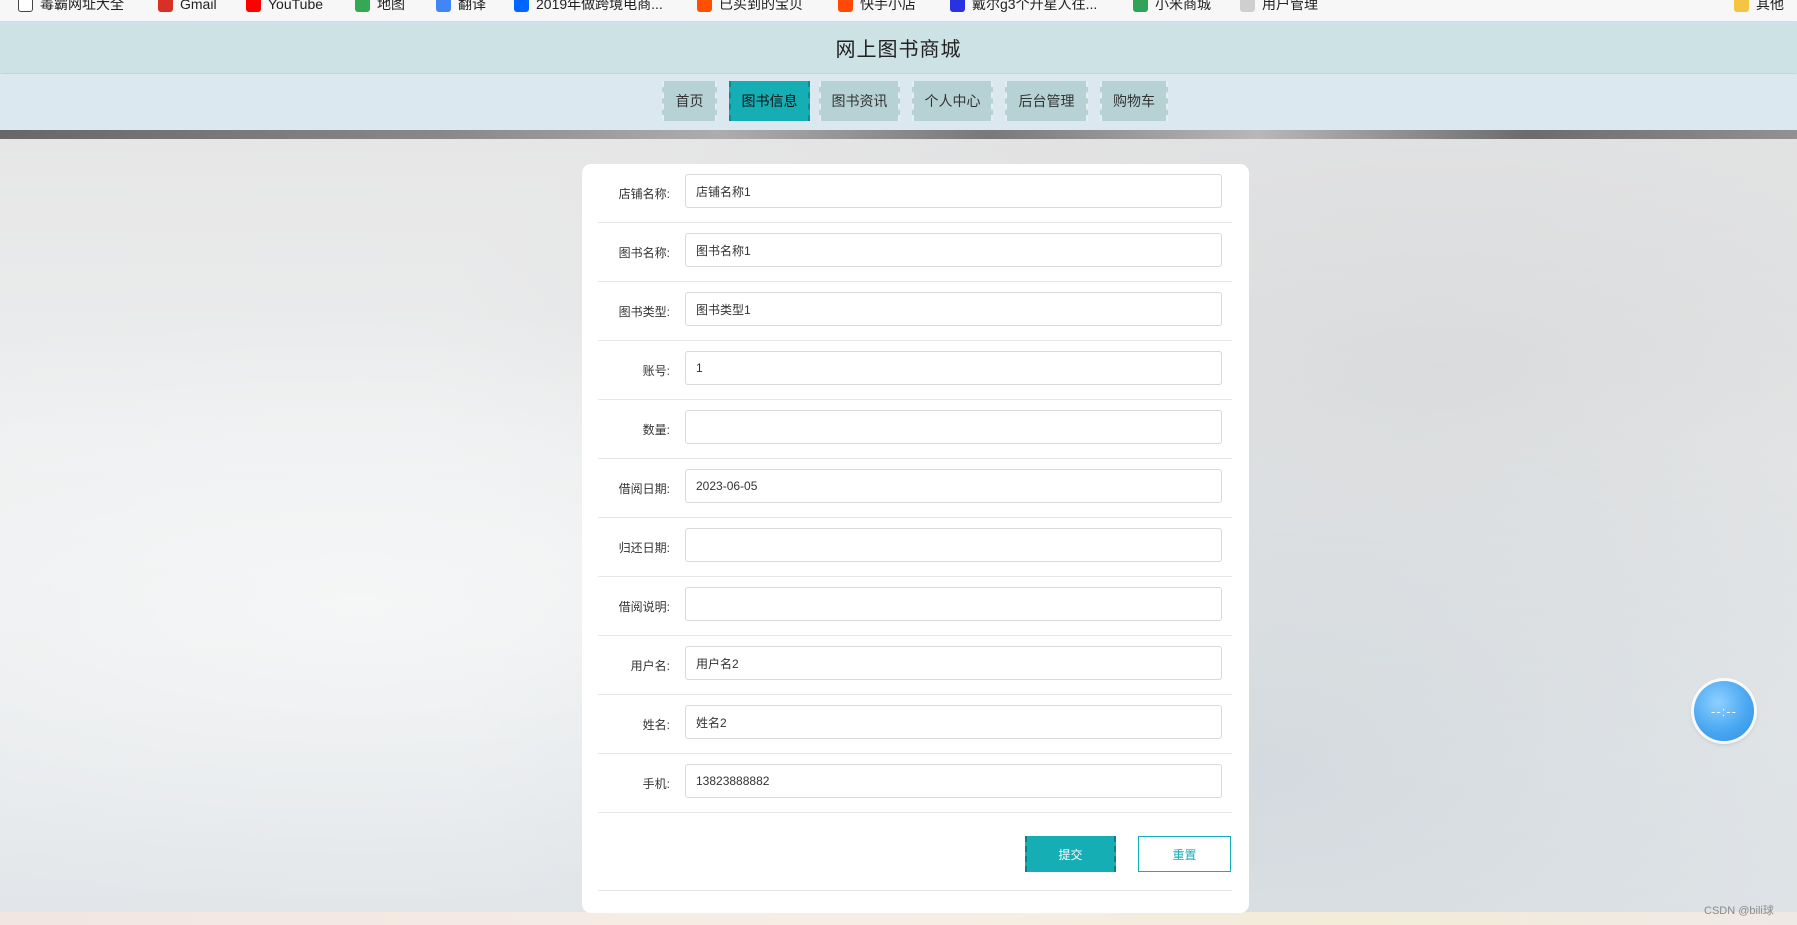  Describe the element at coordinates (1739, 911) in the screenshot. I see `watermark: CSDN @bili球` at that location.